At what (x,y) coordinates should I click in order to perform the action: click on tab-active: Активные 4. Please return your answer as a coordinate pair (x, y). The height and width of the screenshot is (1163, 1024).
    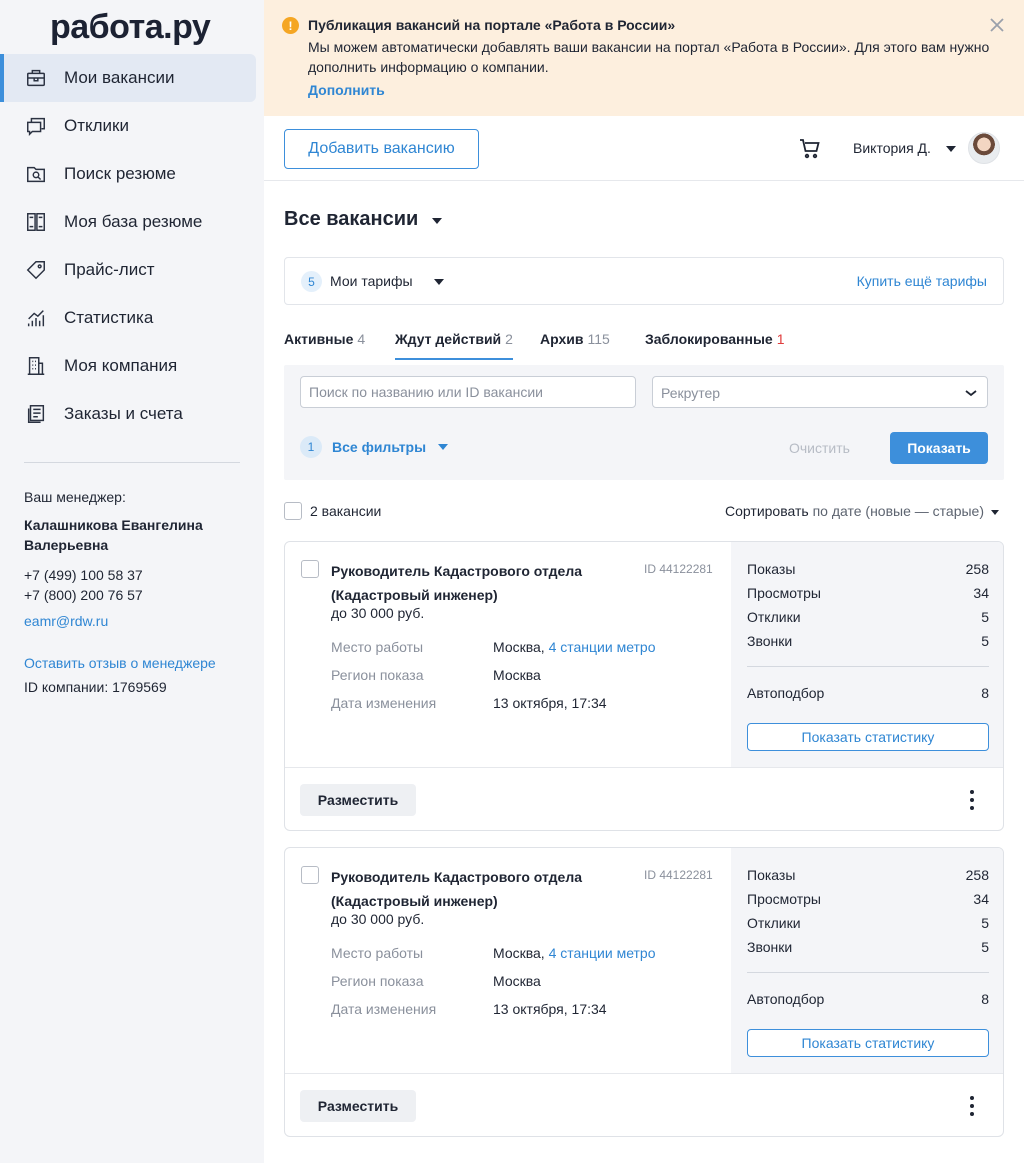
    Looking at the image, I should click on (324, 345).